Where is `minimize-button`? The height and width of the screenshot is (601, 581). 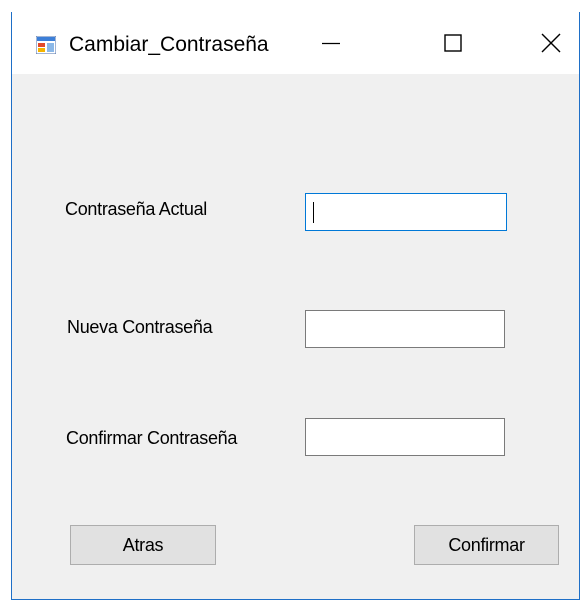 minimize-button is located at coordinates (331, 43).